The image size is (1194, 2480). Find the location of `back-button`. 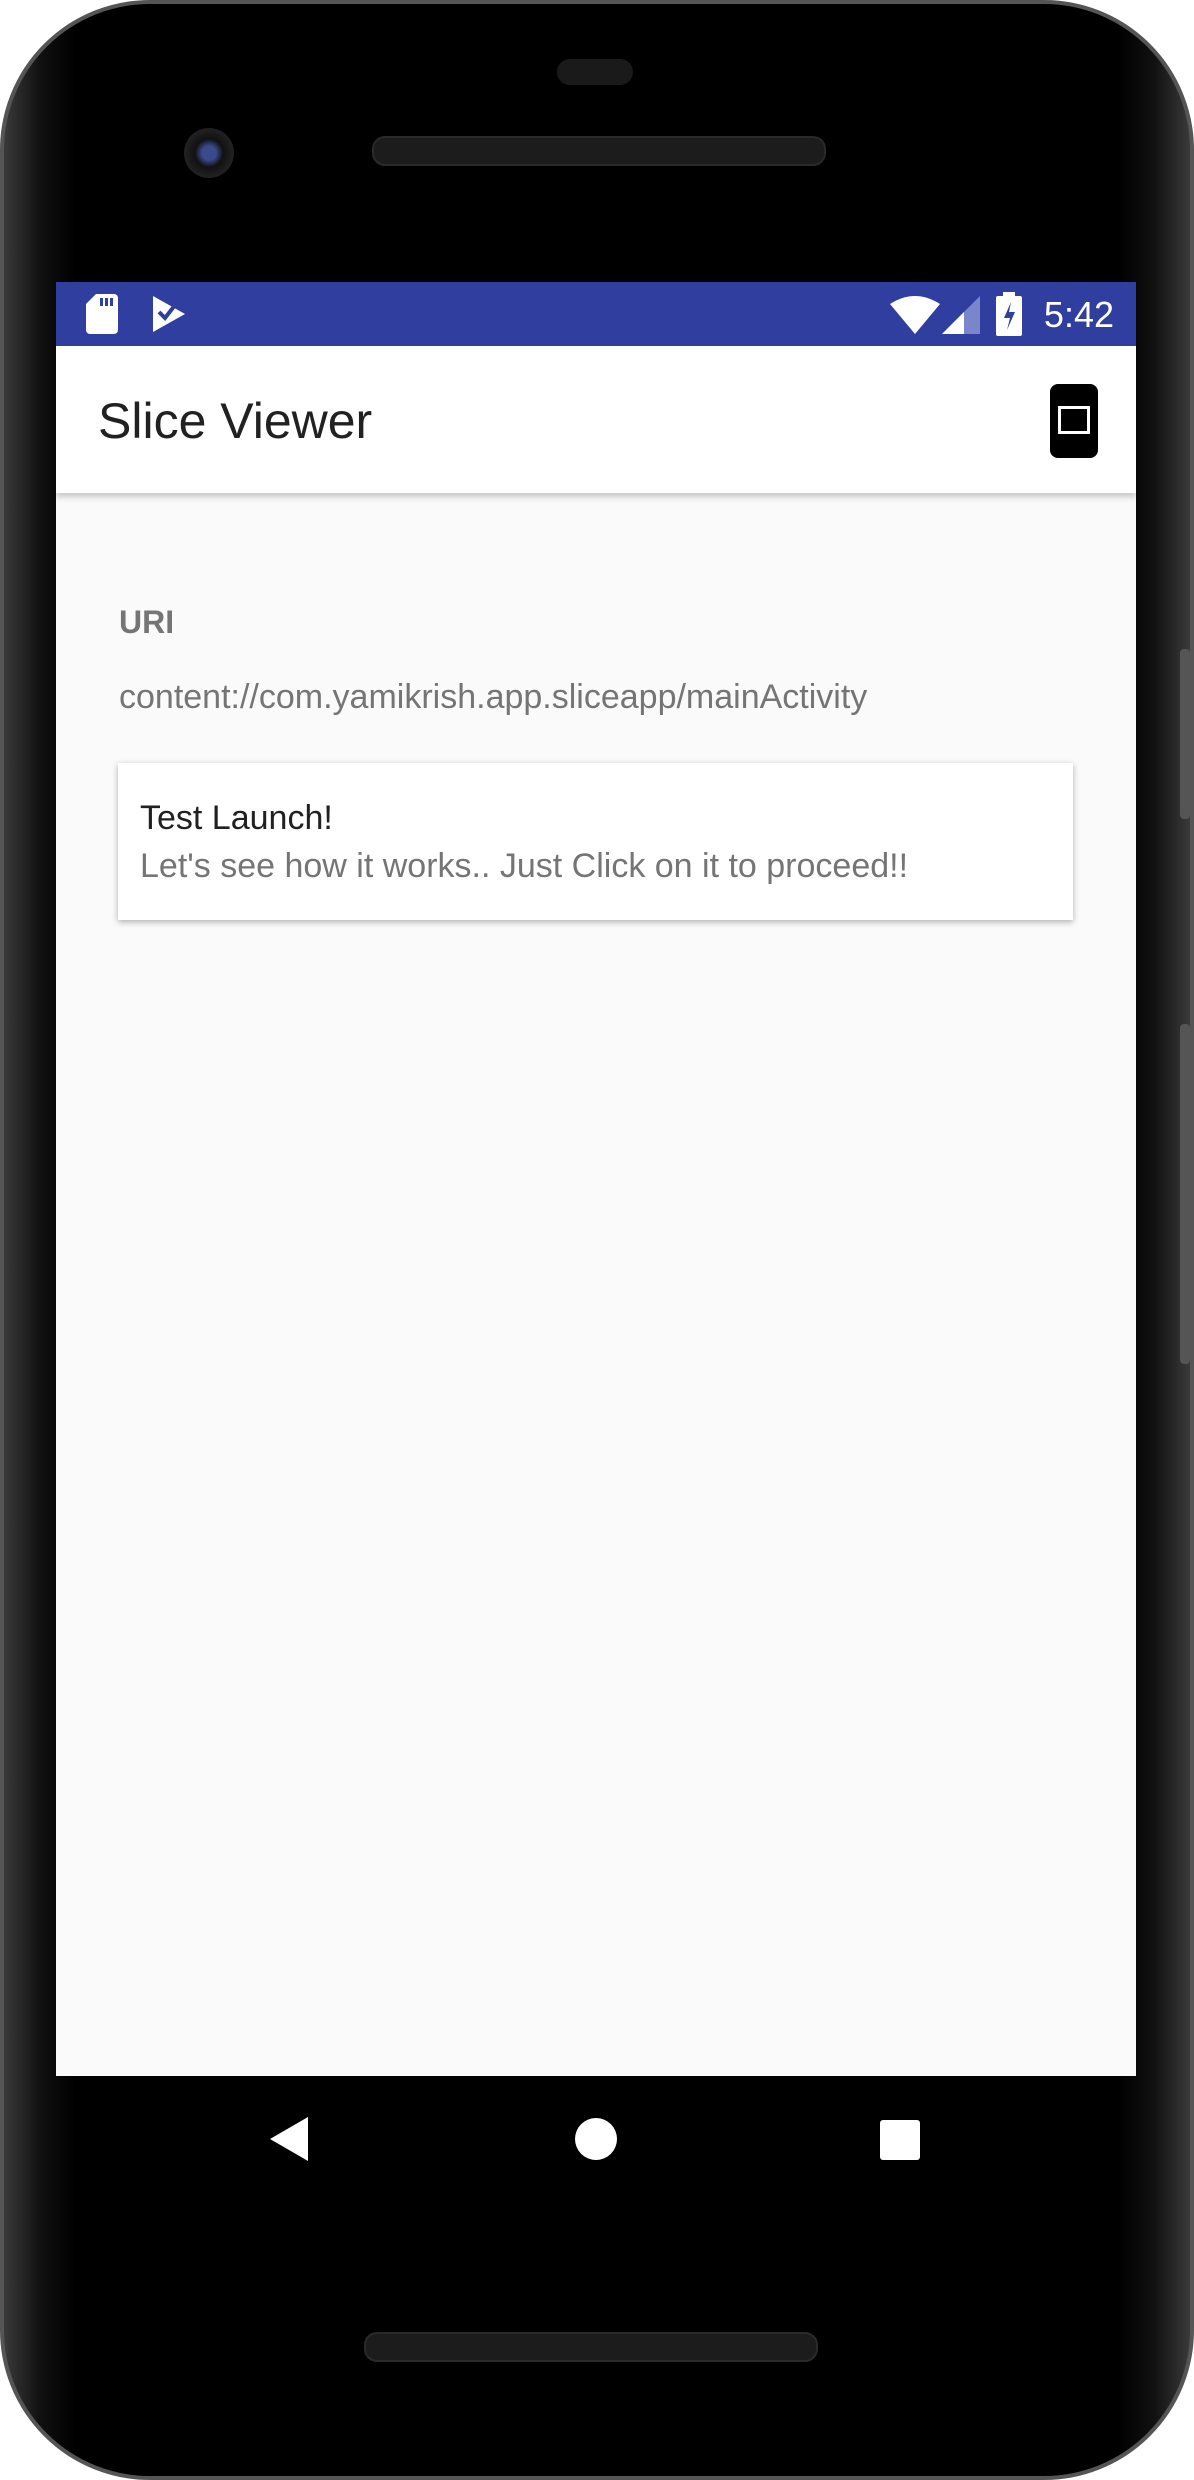

back-button is located at coordinates (290, 2139).